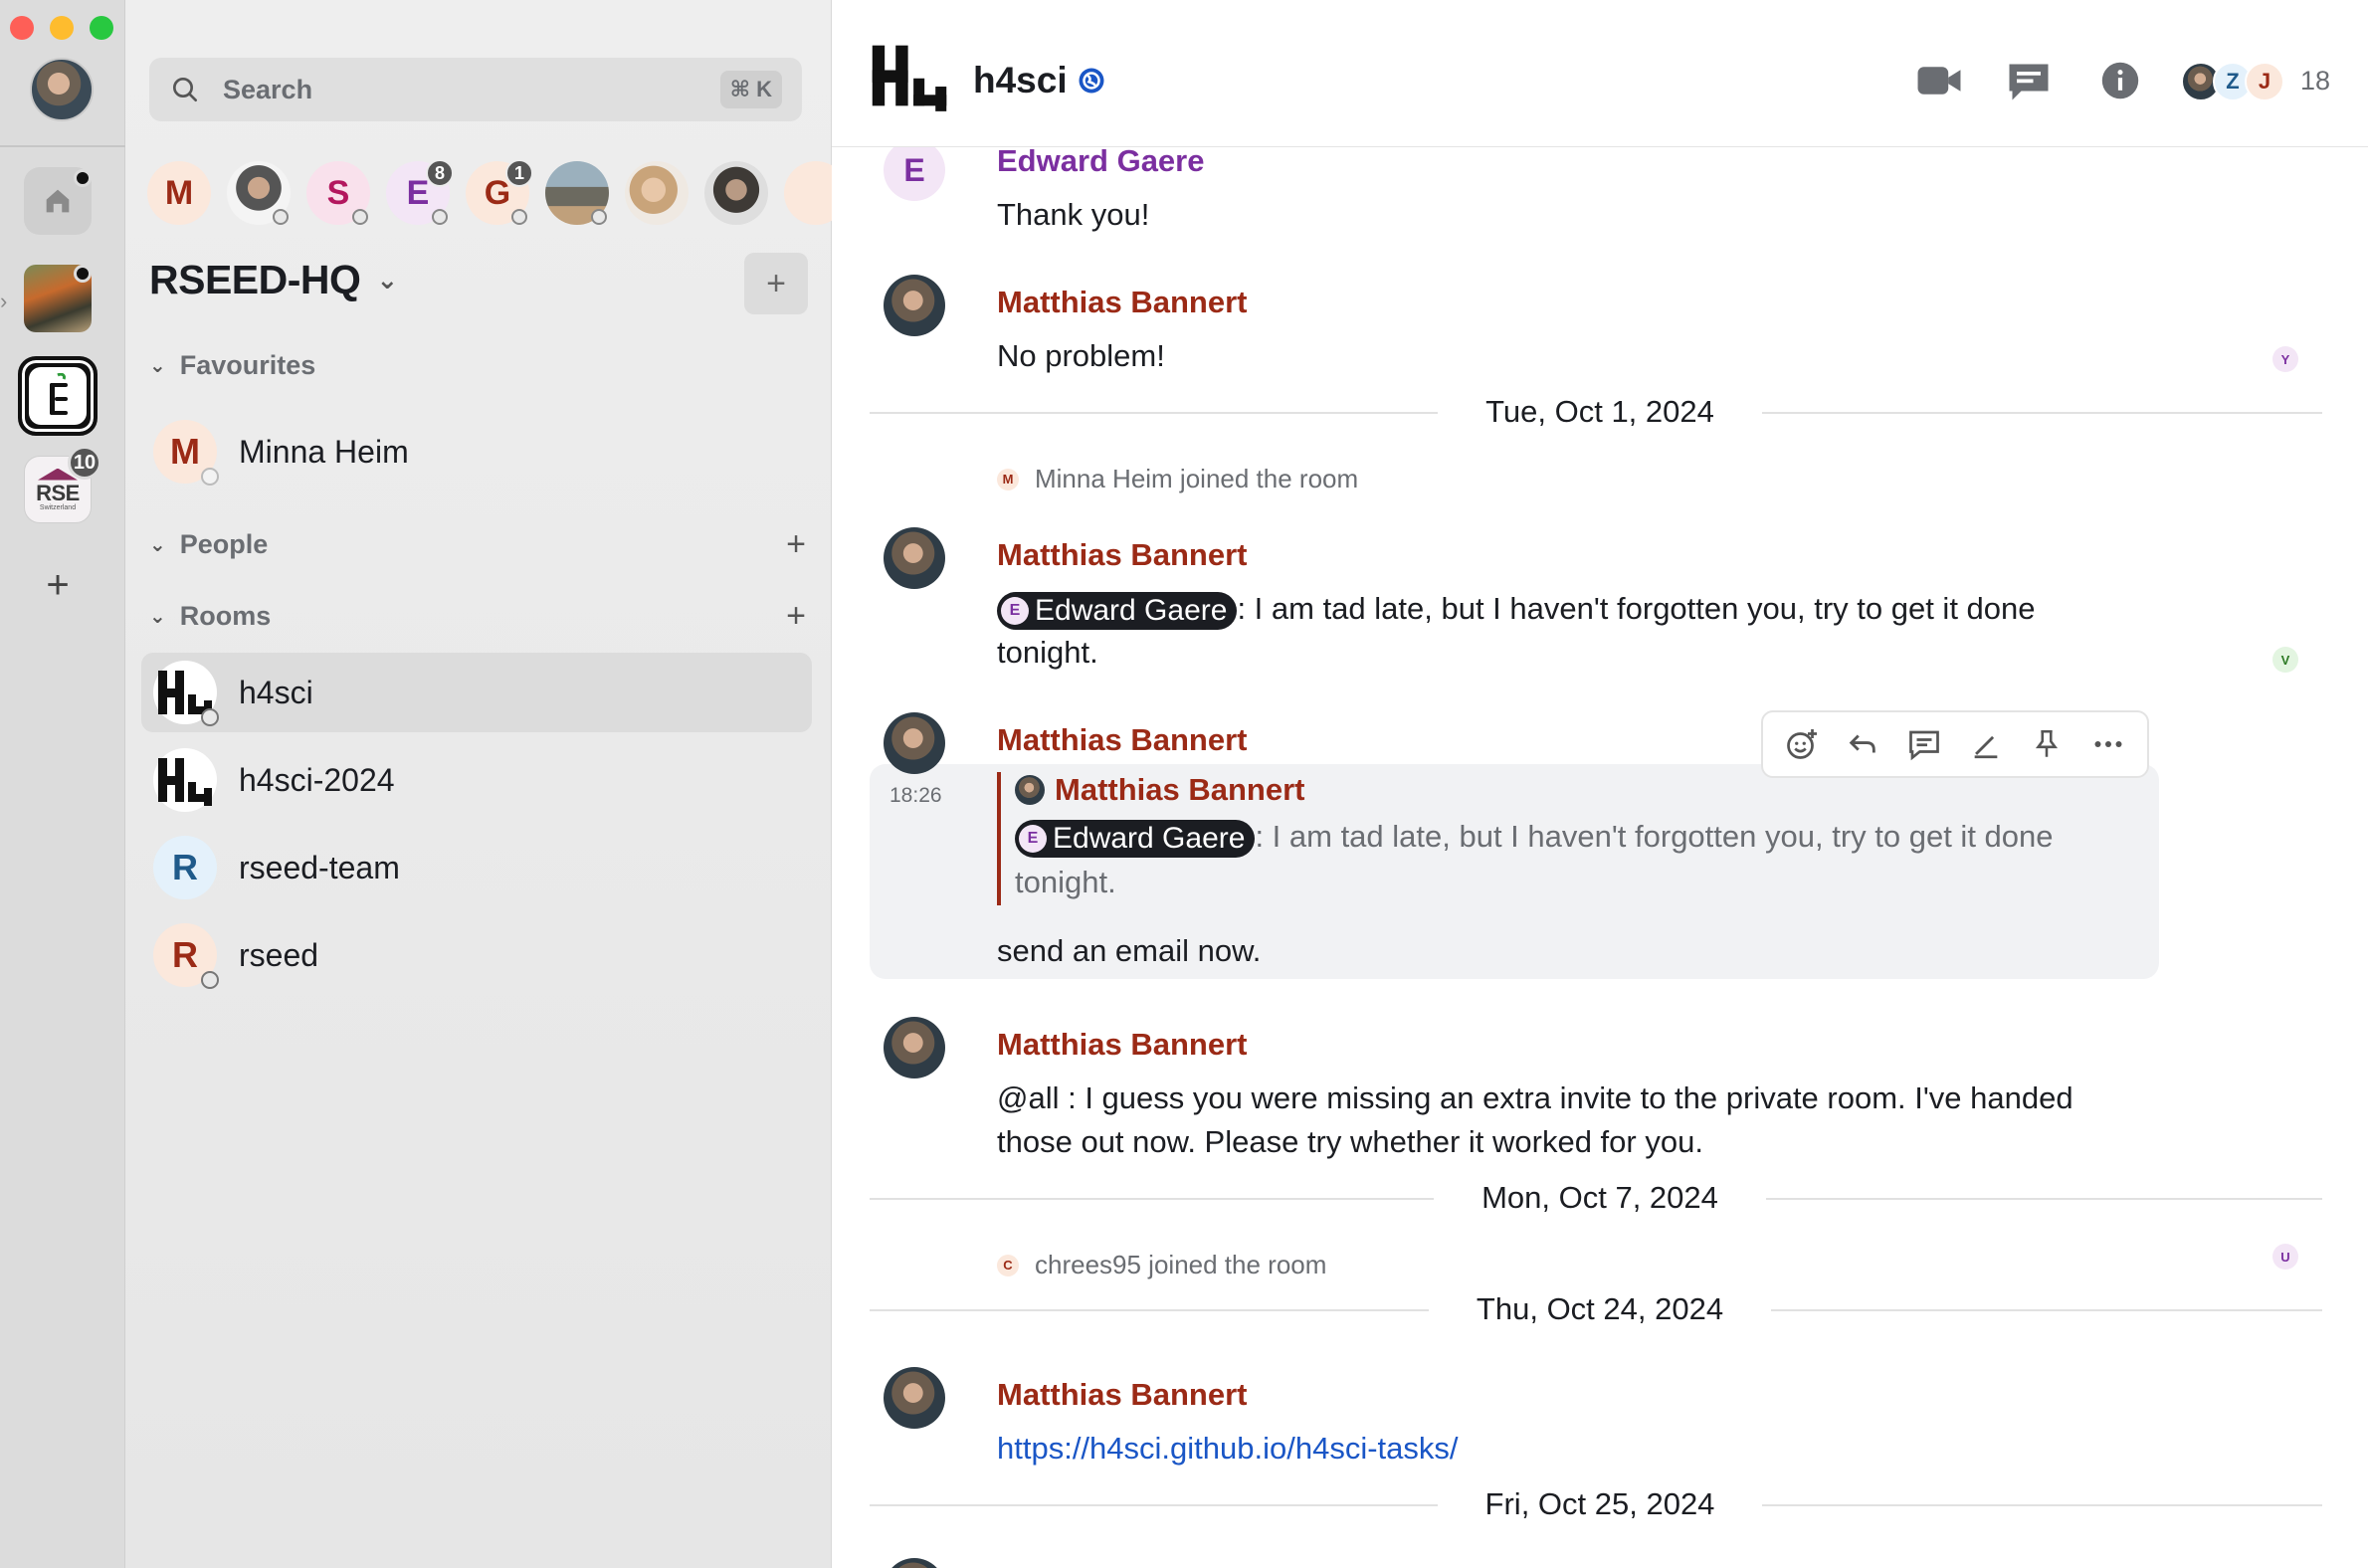 This screenshot has height=1568, width=2368. I want to click on message-body: send an email now., so click(1129, 950).